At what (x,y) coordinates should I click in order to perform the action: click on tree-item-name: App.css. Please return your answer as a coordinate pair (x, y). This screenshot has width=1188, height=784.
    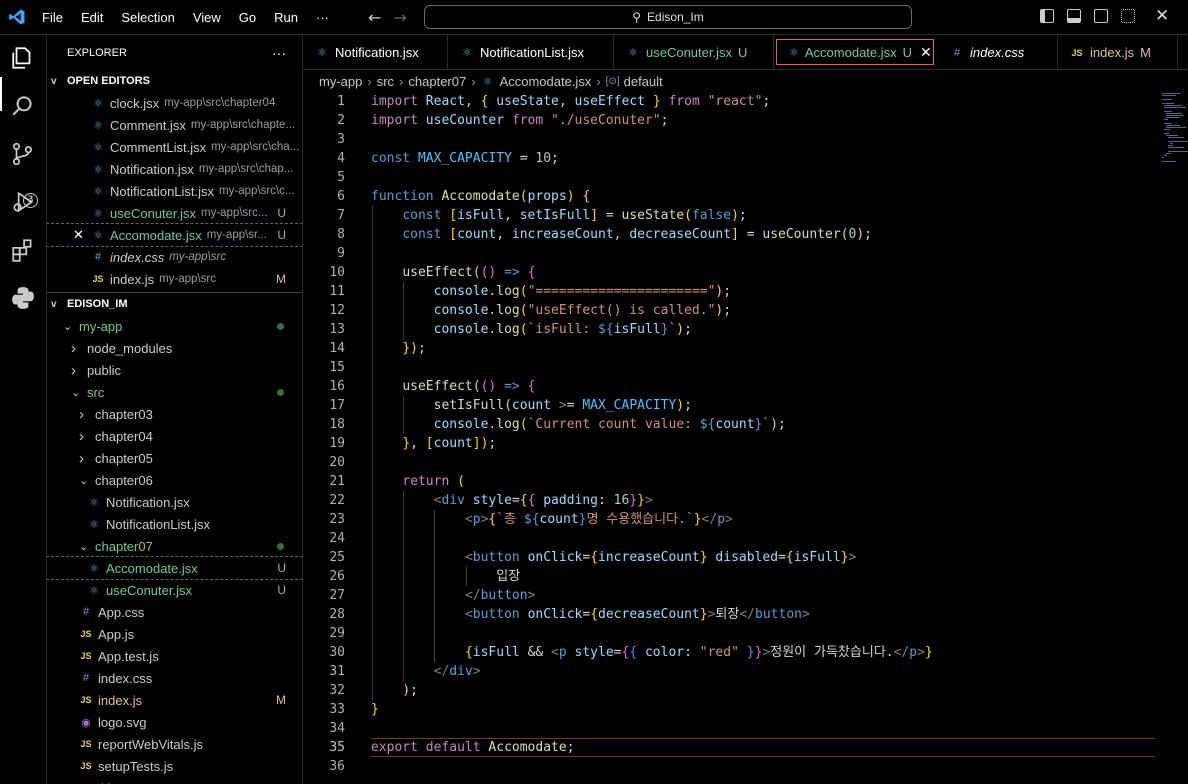
    Looking at the image, I should click on (121, 612).